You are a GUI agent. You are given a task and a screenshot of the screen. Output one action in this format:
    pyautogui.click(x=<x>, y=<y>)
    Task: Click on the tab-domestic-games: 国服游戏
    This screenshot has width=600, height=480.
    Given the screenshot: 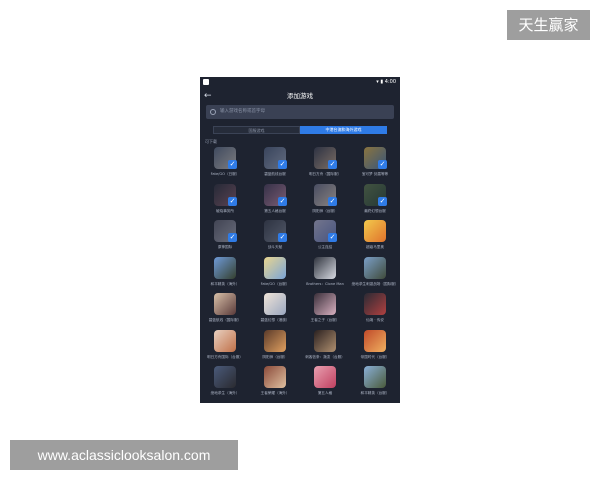 What is the action you would take?
    pyautogui.click(x=256, y=130)
    